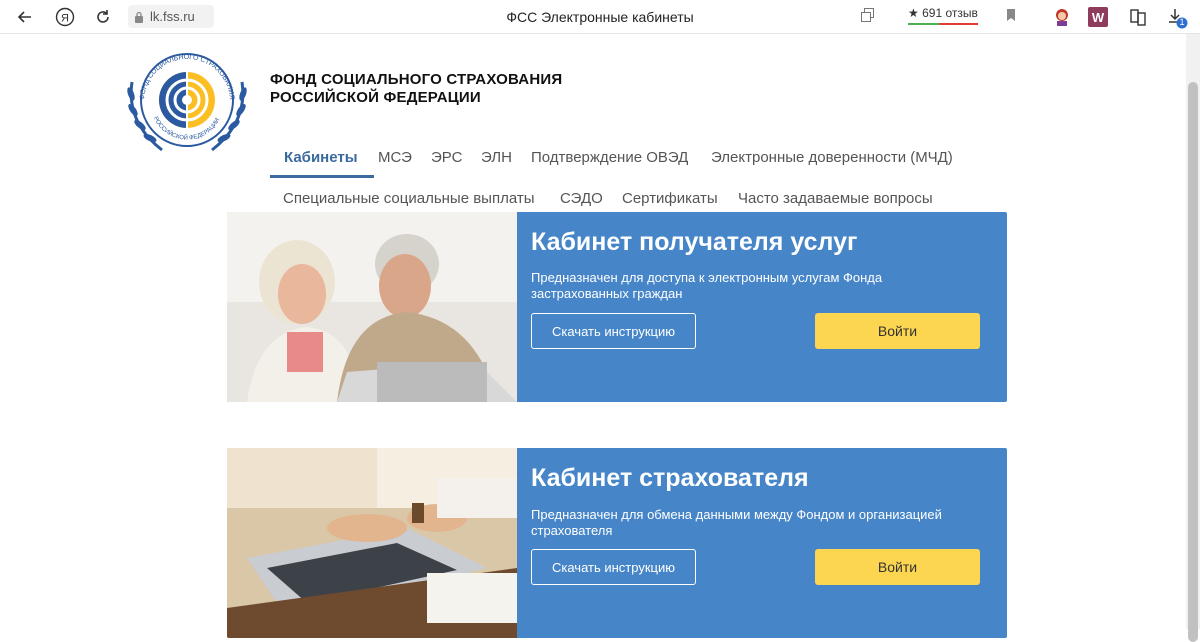 The width and height of the screenshot is (1200, 642). What do you see at coordinates (943, 24) in the screenshot?
I see `rating-bar` at bounding box center [943, 24].